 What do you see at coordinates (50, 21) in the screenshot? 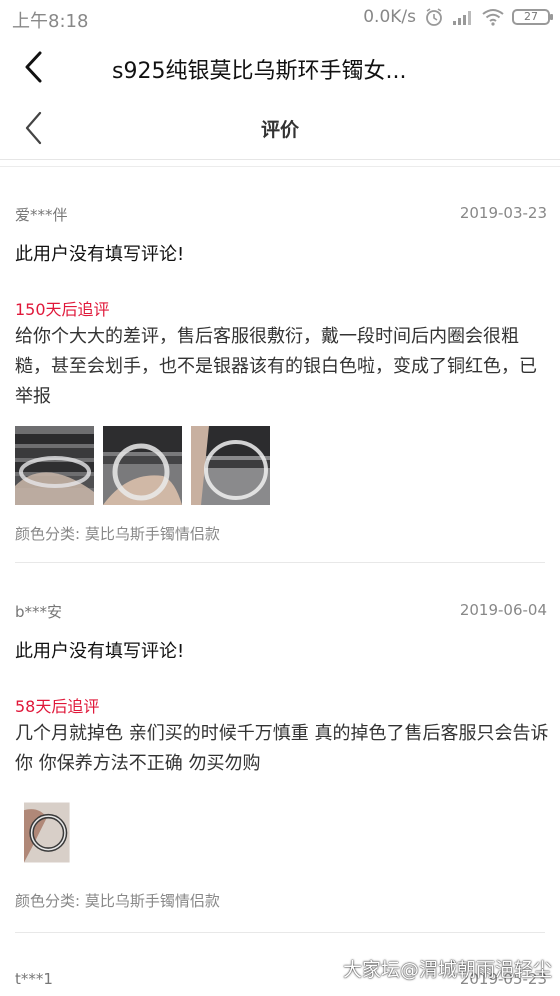
I see `status-time: 上午8:18` at bounding box center [50, 21].